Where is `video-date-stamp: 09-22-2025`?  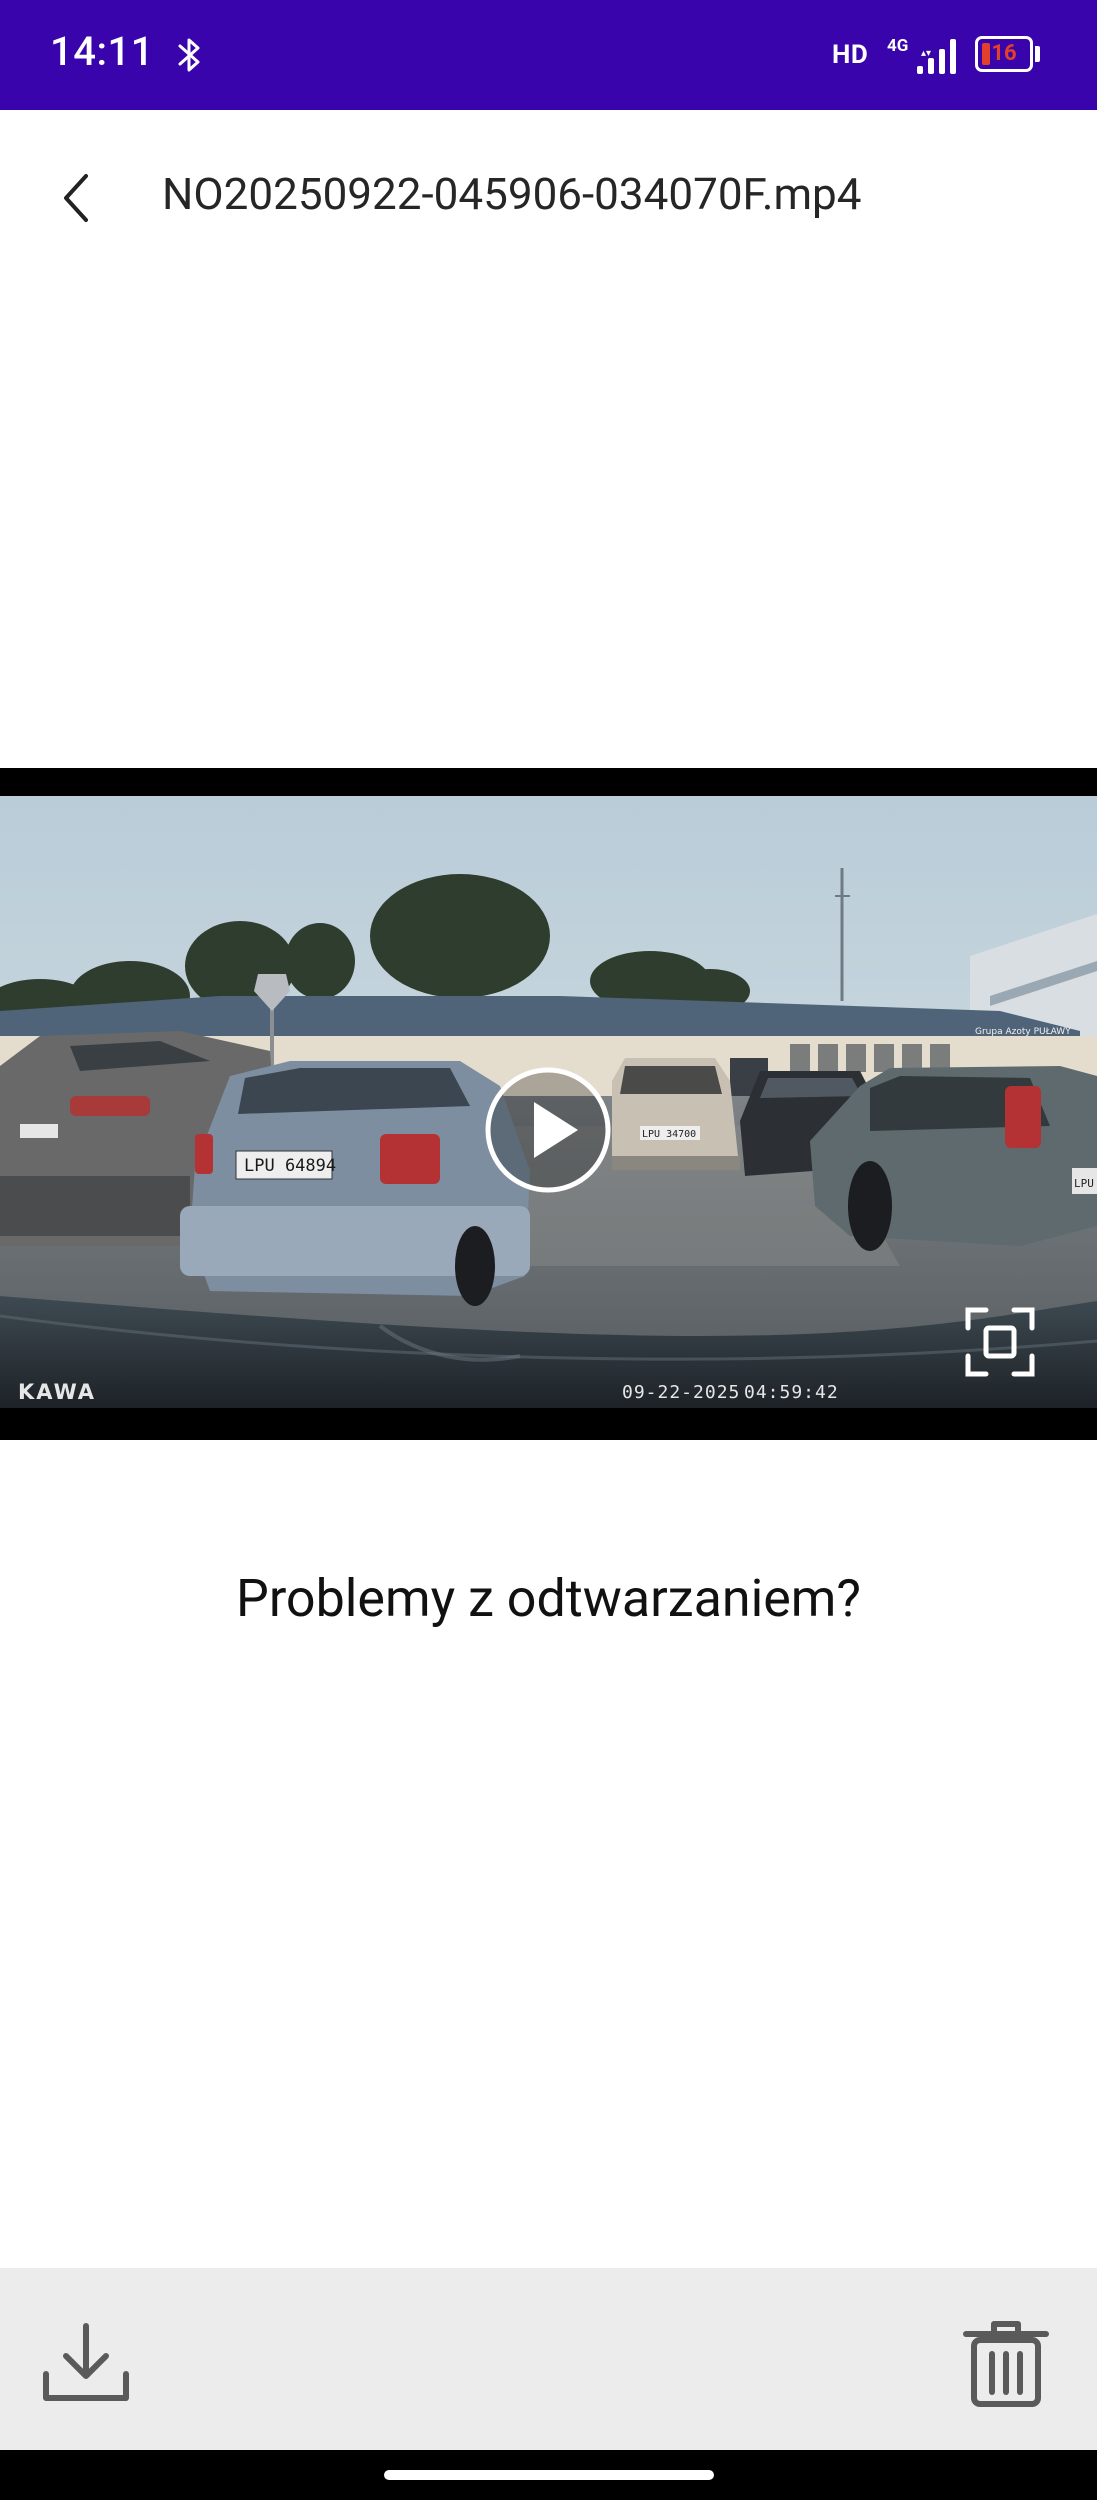 video-date-stamp: 09-22-2025 is located at coordinates (681, 1392).